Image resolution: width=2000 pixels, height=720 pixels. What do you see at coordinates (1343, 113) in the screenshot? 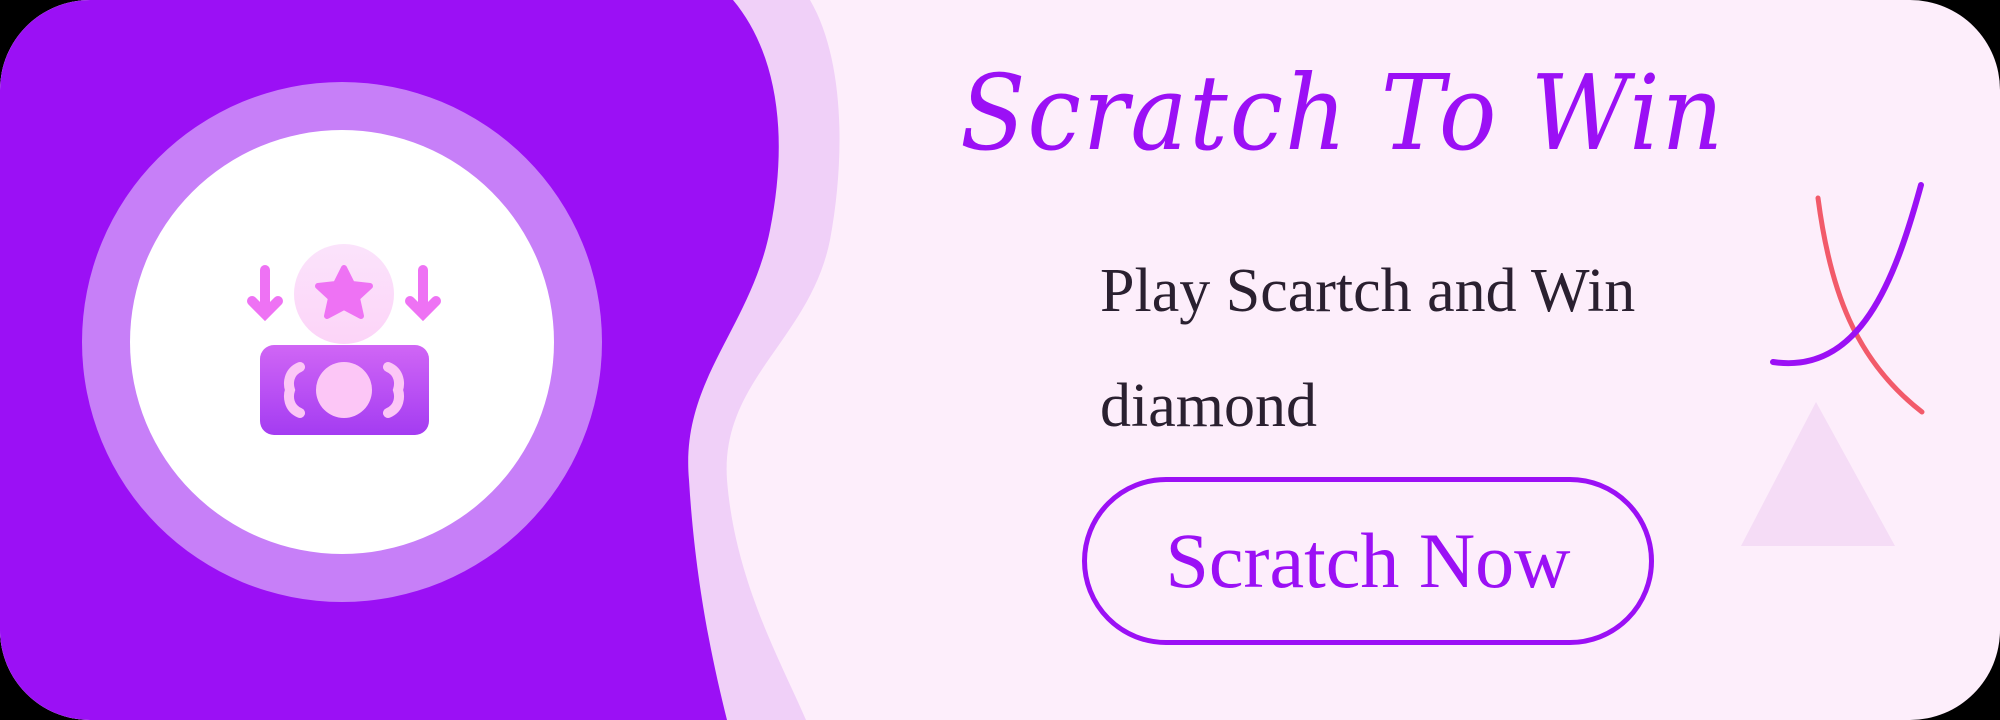
I see `banner-title: Scratch To Win` at bounding box center [1343, 113].